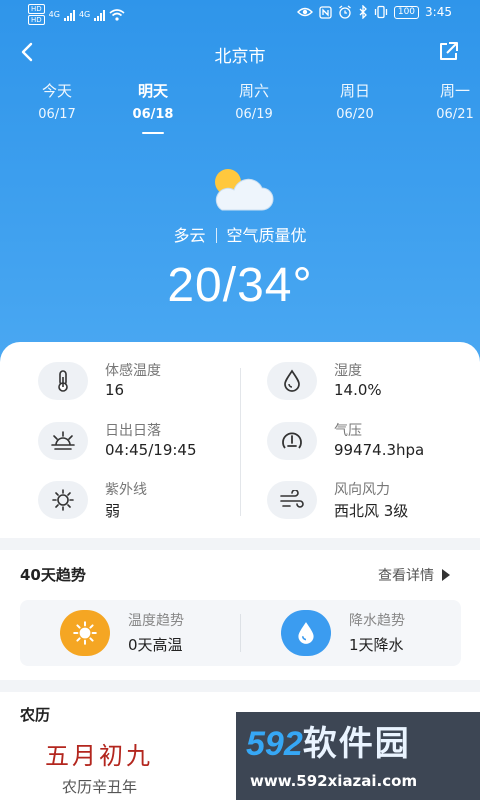  Describe the element at coordinates (274, 744) in the screenshot. I see `watermark-brand: 592` at that location.